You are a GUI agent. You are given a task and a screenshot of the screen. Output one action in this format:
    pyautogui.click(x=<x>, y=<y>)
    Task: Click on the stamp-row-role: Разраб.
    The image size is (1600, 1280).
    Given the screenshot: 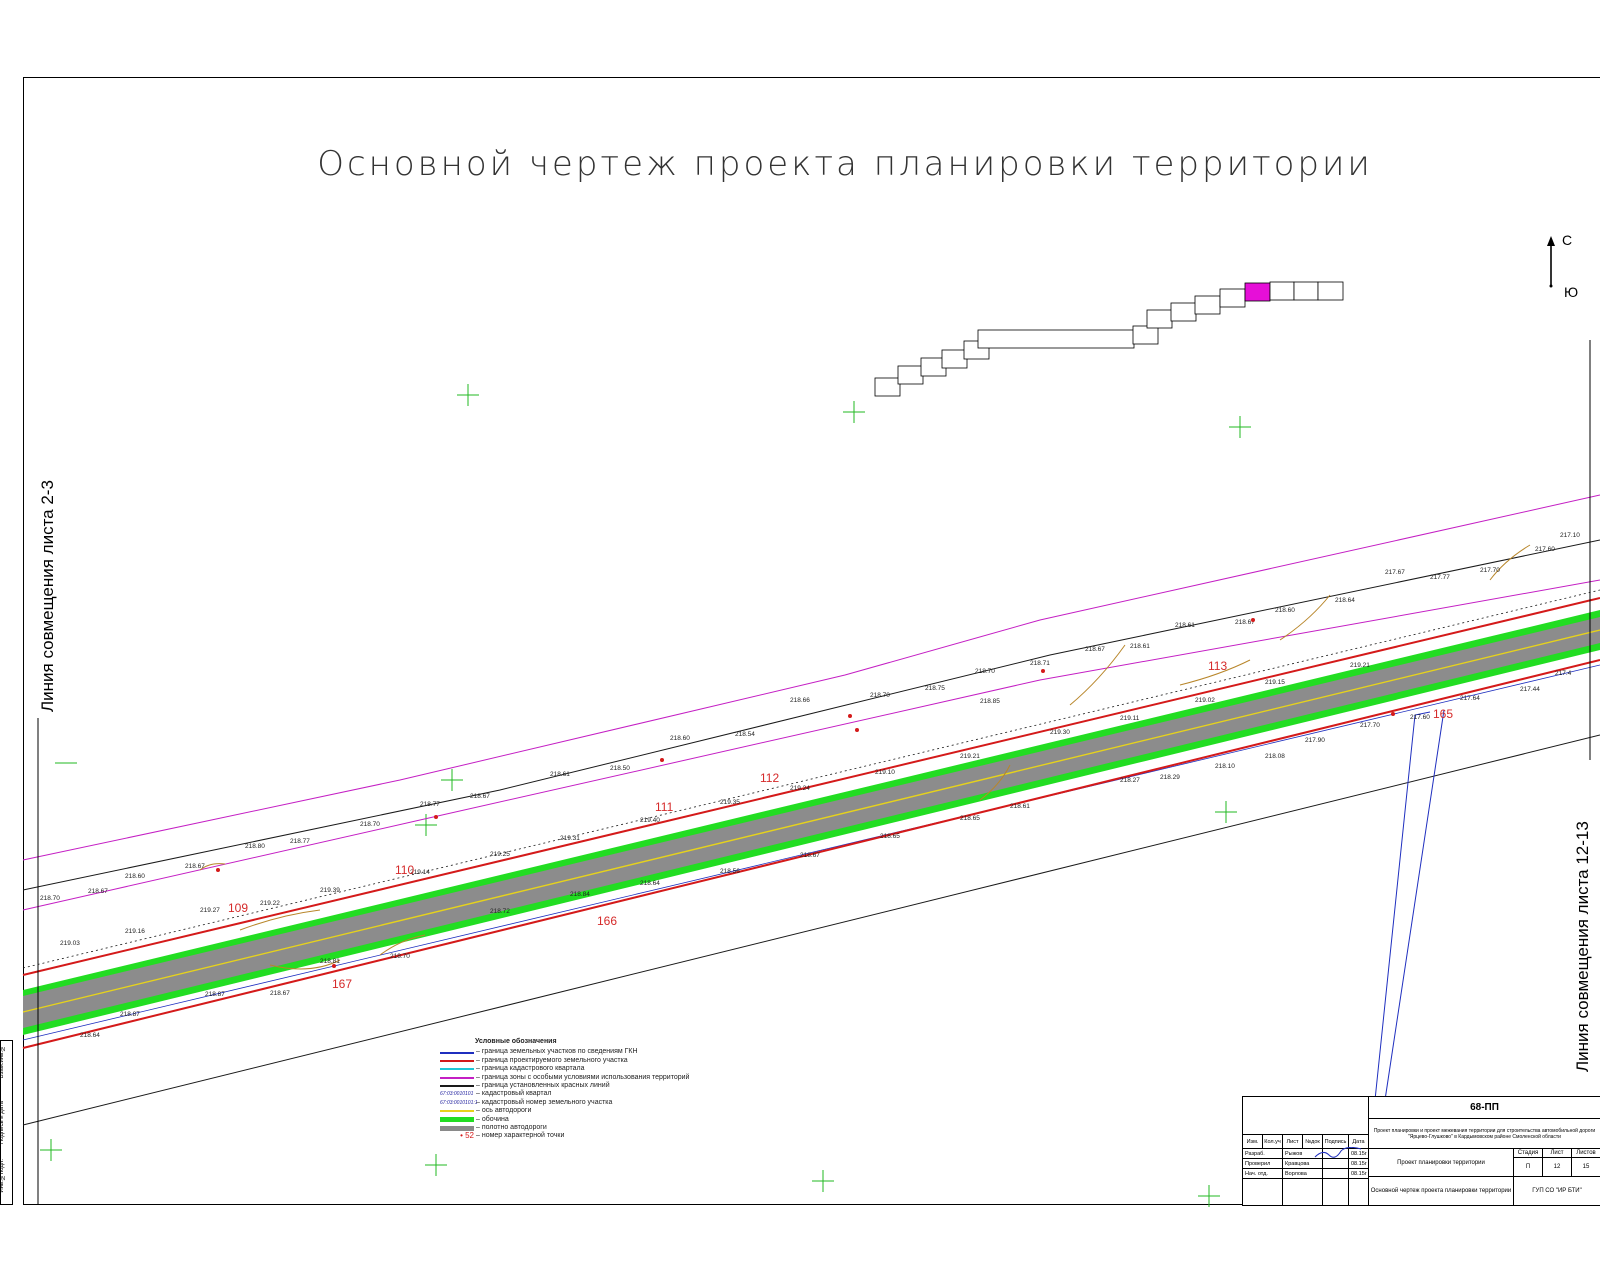 What is the action you would take?
    pyautogui.click(x=1263, y=1154)
    